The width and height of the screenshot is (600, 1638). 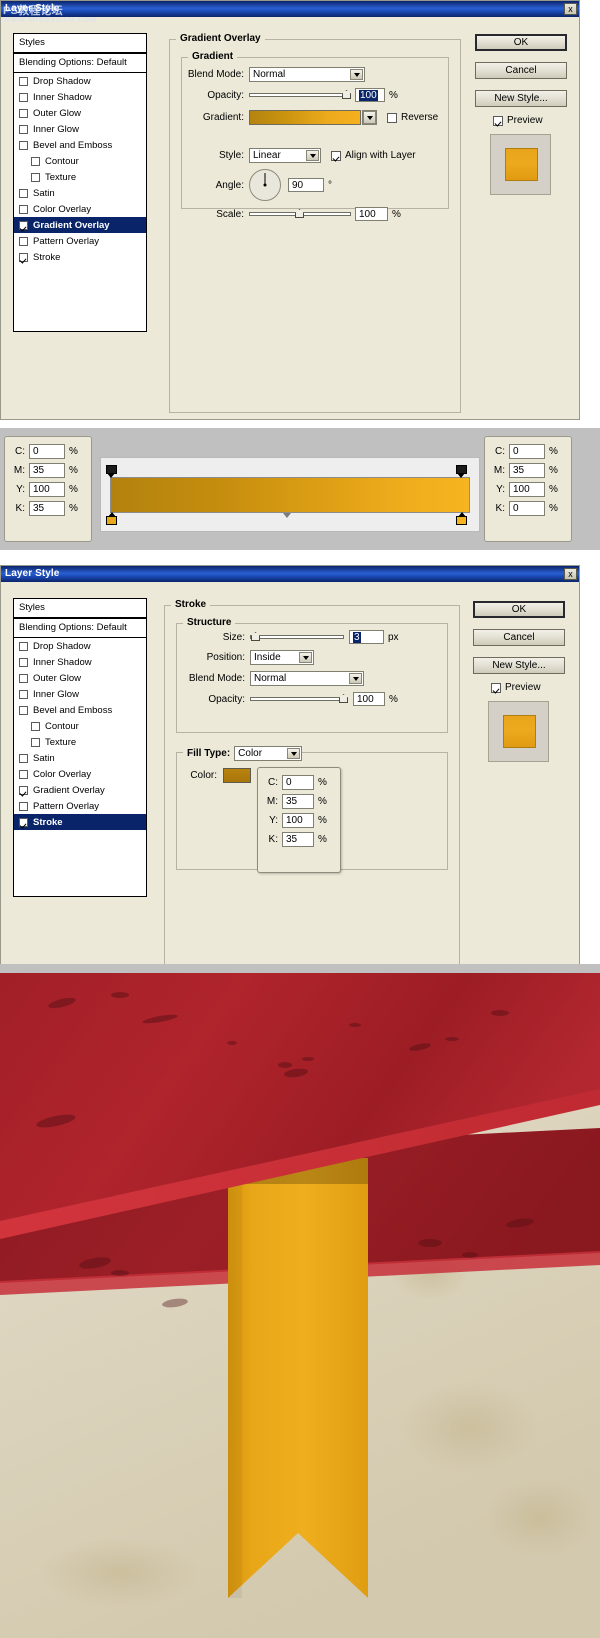 What do you see at coordinates (290, 12) in the screenshot?
I see `titlebar-gradient: Layer Style PS教程论坛 WWW.MISSYUAN.COM x` at bounding box center [290, 12].